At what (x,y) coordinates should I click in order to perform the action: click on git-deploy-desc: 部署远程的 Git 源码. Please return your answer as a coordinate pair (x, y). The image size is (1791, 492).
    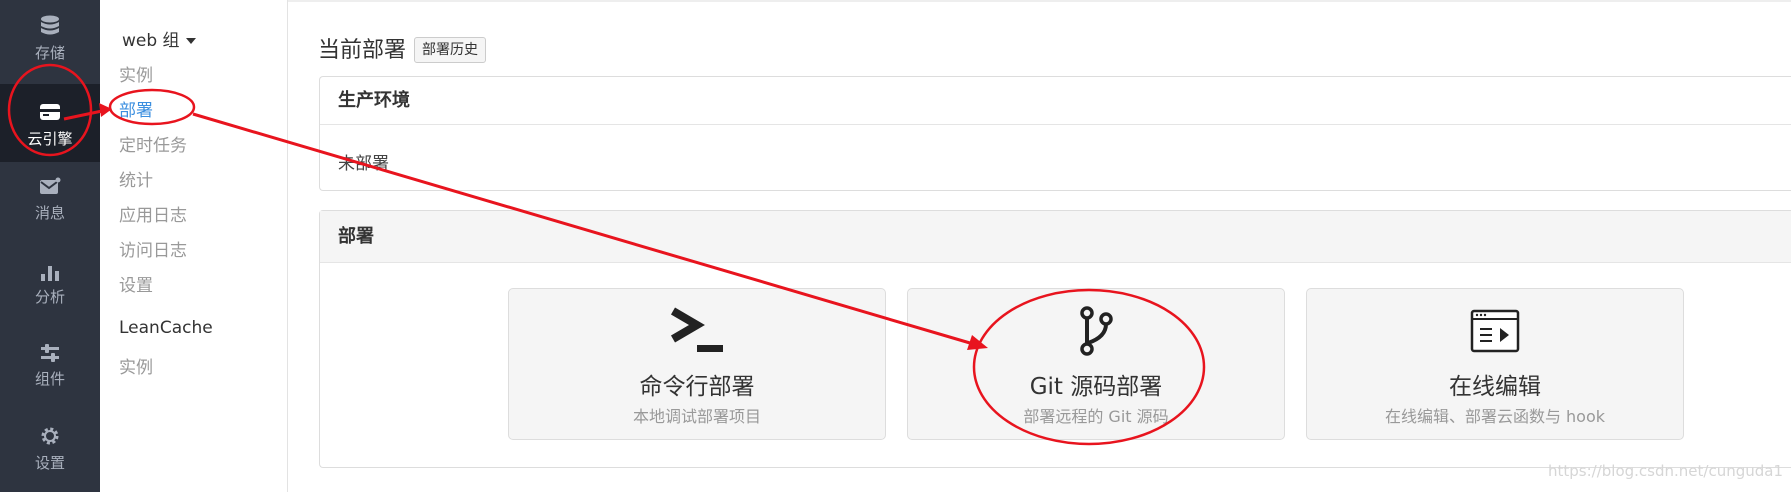
    Looking at the image, I should click on (1096, 416).